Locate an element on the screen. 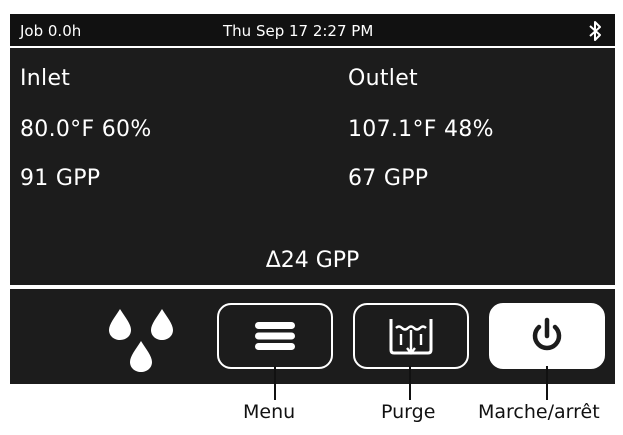  power-button is located at coordinates (547, 336).